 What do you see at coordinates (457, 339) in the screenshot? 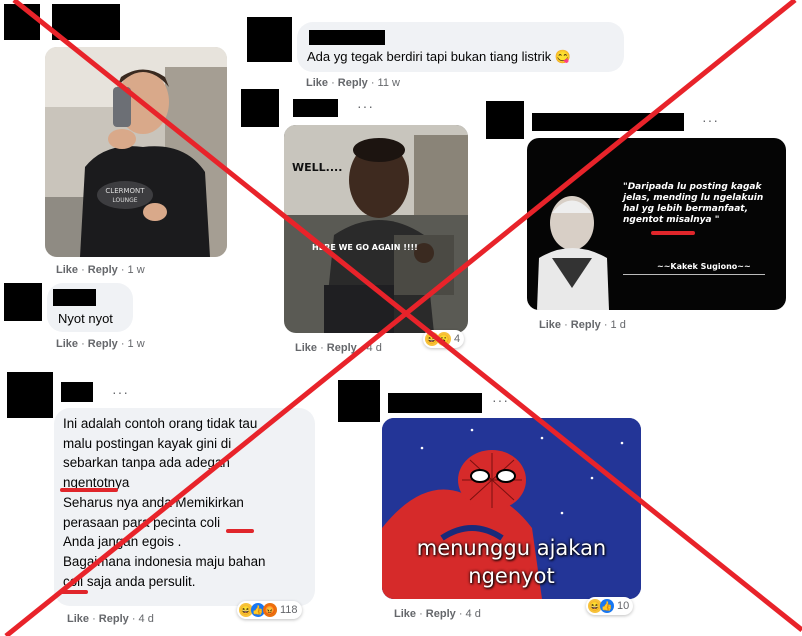
I see `reaction-count: 4` at bounding box center [457, 339].